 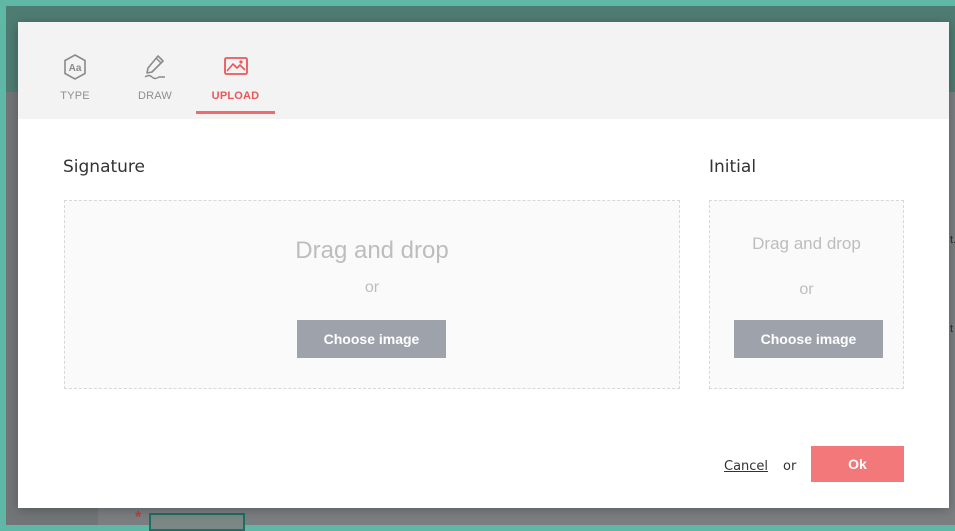 I want to click on type-icon: Aa, so click(x=75, y=69).